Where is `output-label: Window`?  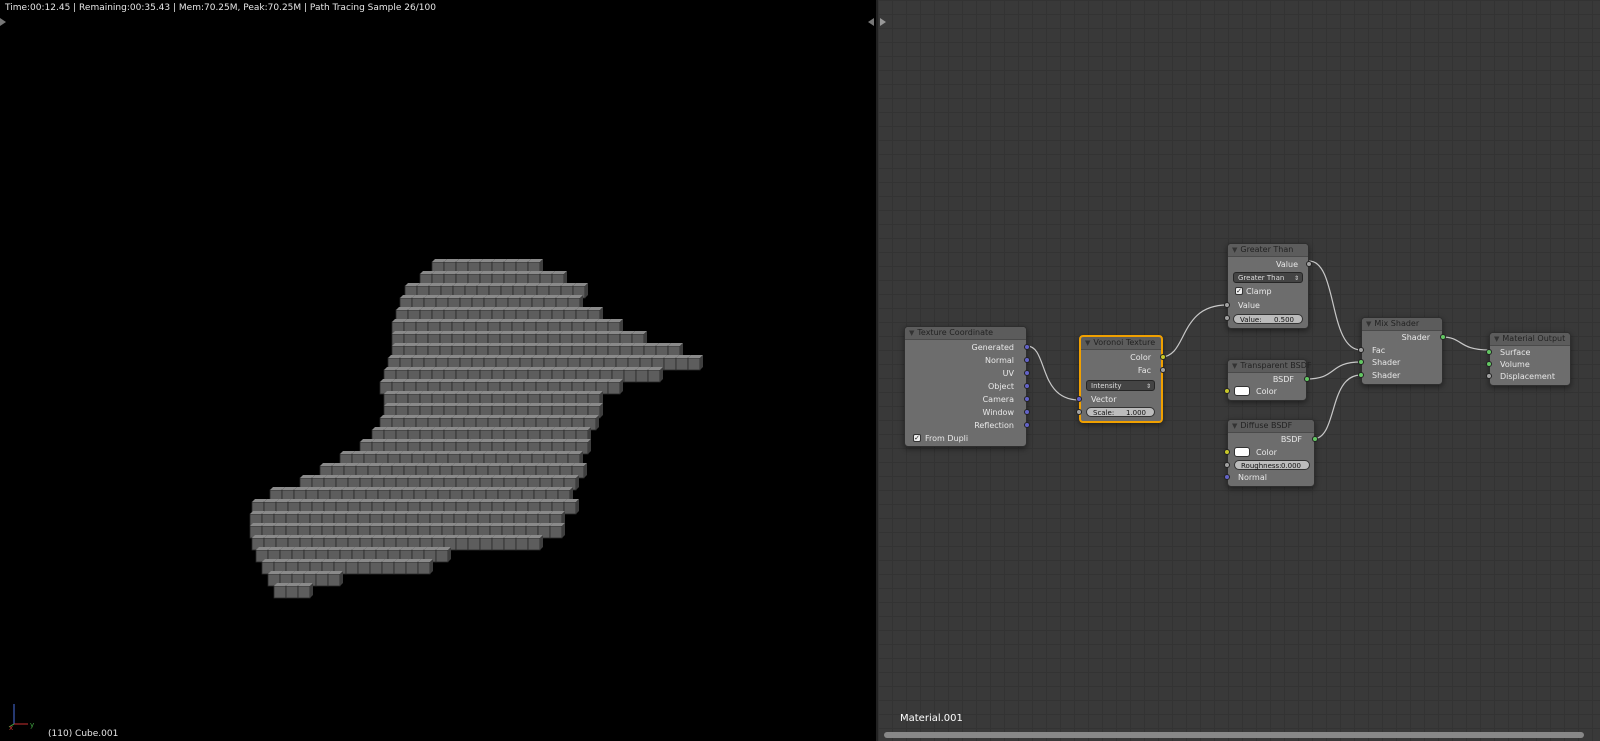
output-label: Window is located at coordinates (998, 412).